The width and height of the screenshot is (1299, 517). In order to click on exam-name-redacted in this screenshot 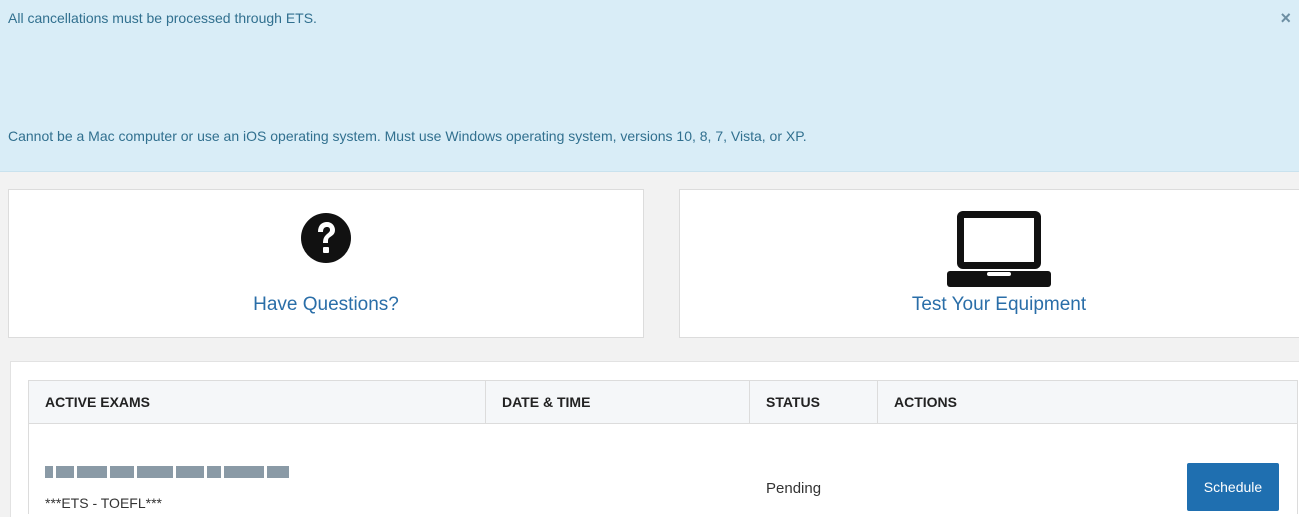, I will do `click(190, 472)`.